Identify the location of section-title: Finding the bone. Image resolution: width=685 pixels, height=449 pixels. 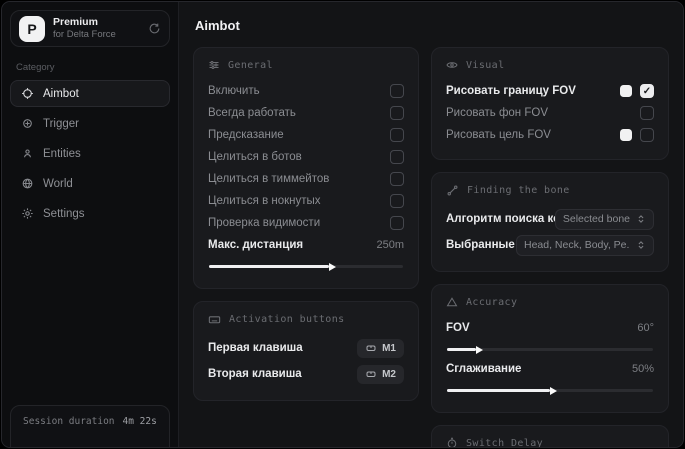
(518, 190).